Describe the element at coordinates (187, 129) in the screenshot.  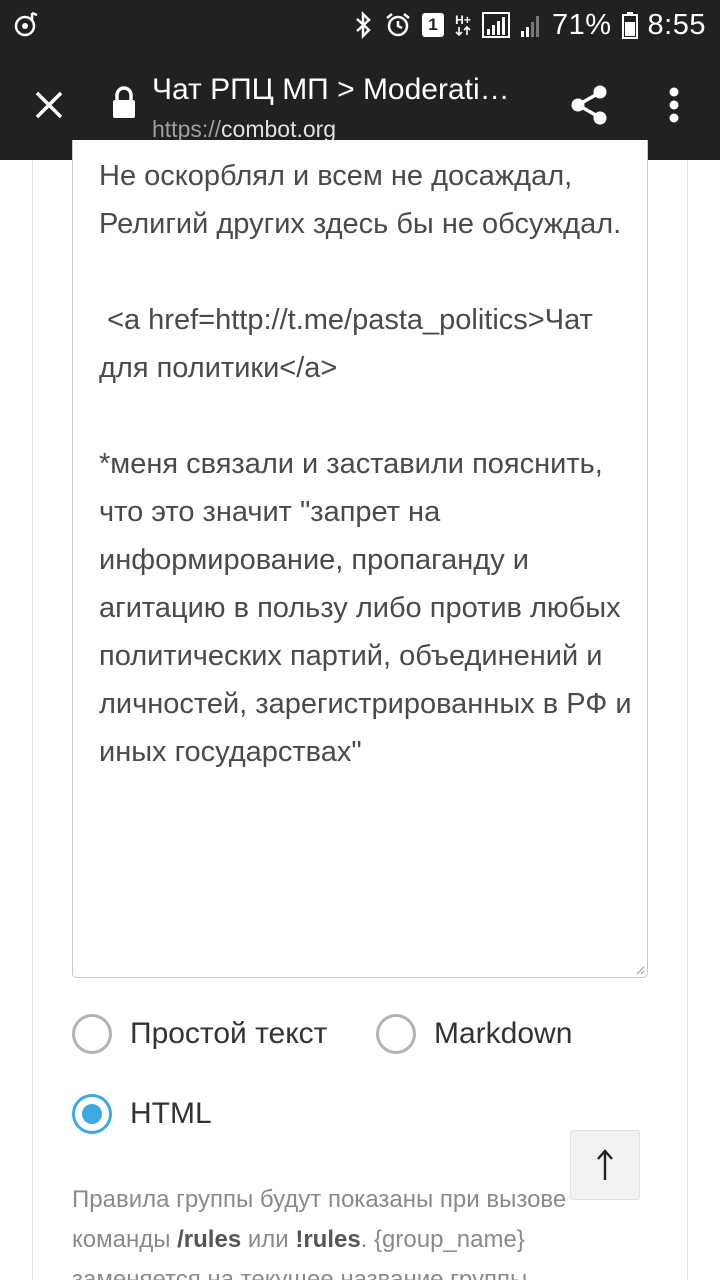
I see `url-scheme: https://` at that location.